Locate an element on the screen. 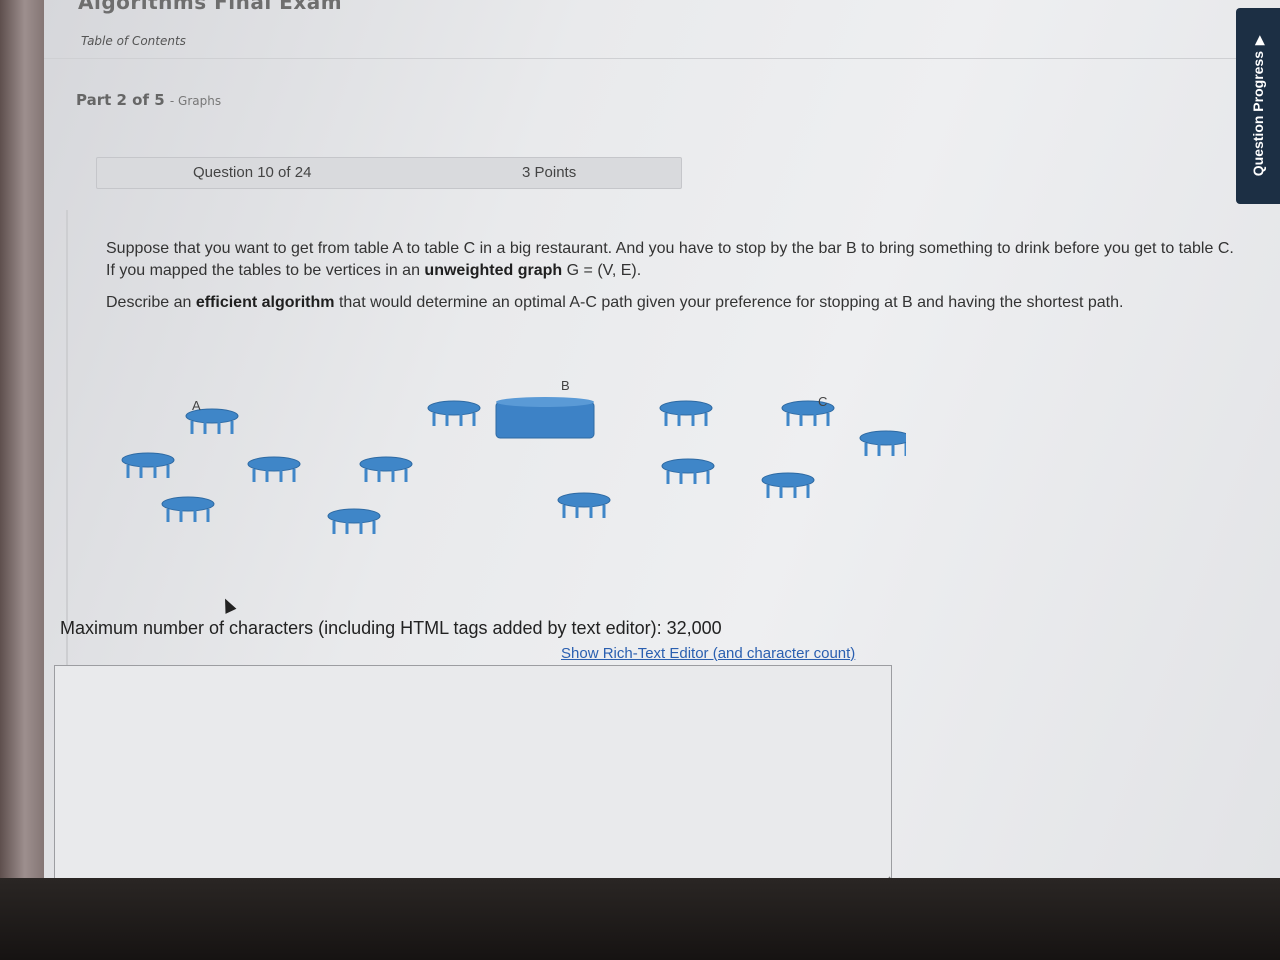  part-topic: - Graphs is located at coordinates (195, 101).